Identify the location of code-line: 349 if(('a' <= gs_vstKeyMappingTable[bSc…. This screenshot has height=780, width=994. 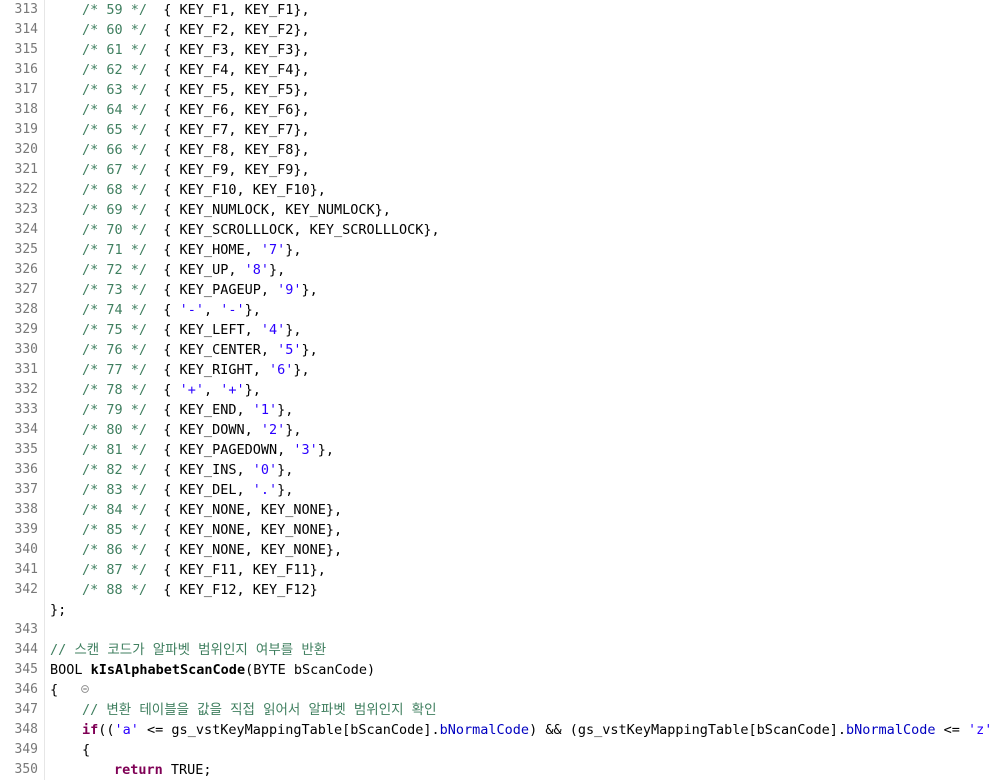
(497, 738).